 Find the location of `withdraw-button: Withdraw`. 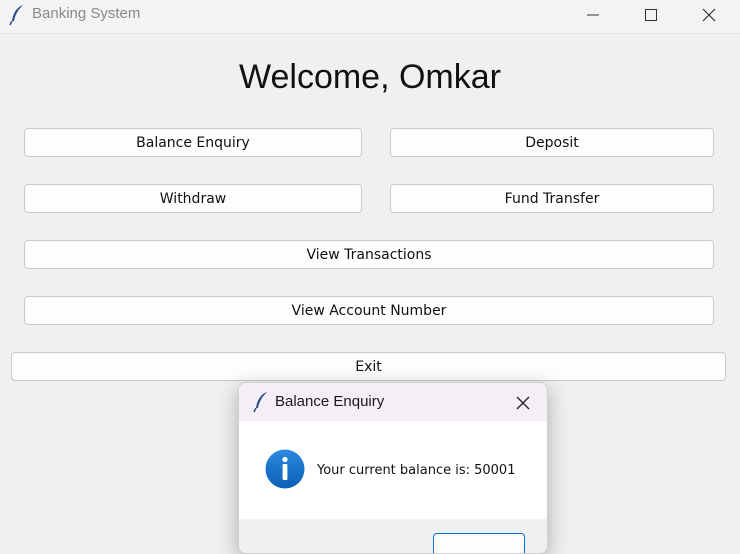

withdraw-button: Withdraw is located at coordinates (193, 198).